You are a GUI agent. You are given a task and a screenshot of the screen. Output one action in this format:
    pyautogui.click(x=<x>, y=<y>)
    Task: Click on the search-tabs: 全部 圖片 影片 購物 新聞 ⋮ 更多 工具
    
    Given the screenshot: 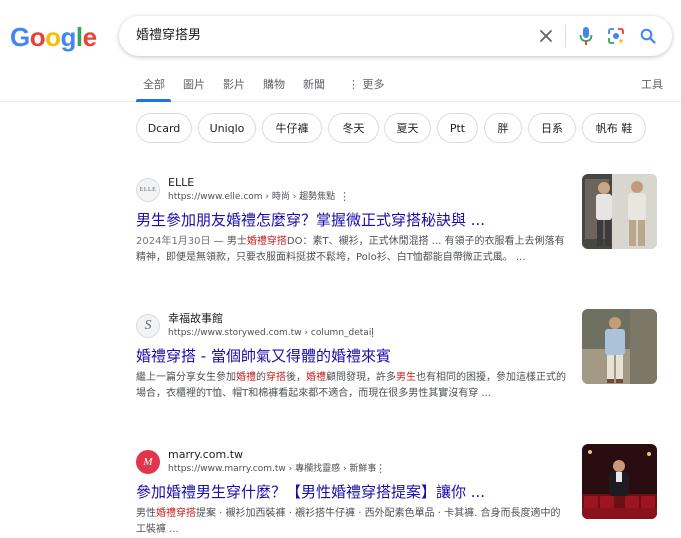 What is the action you would take?
    pyautogui.click(x=340, y=86)
    